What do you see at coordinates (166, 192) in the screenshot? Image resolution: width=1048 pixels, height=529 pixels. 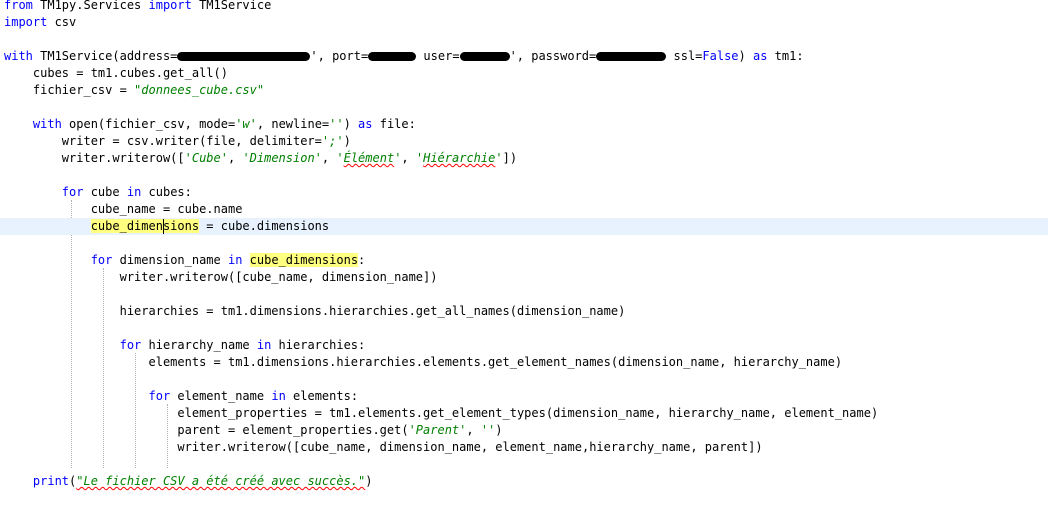 I see `code-text: cubes:` at bounding box center [166, 192].